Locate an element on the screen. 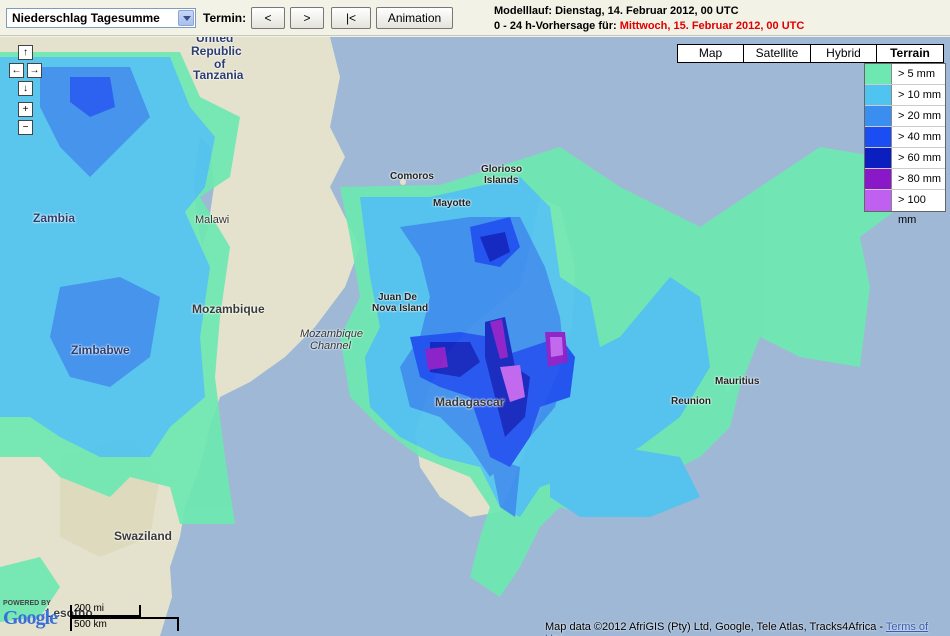 This screenshot has width=950, height=636. chevron-down-icon is located at coordinates (186, 18).